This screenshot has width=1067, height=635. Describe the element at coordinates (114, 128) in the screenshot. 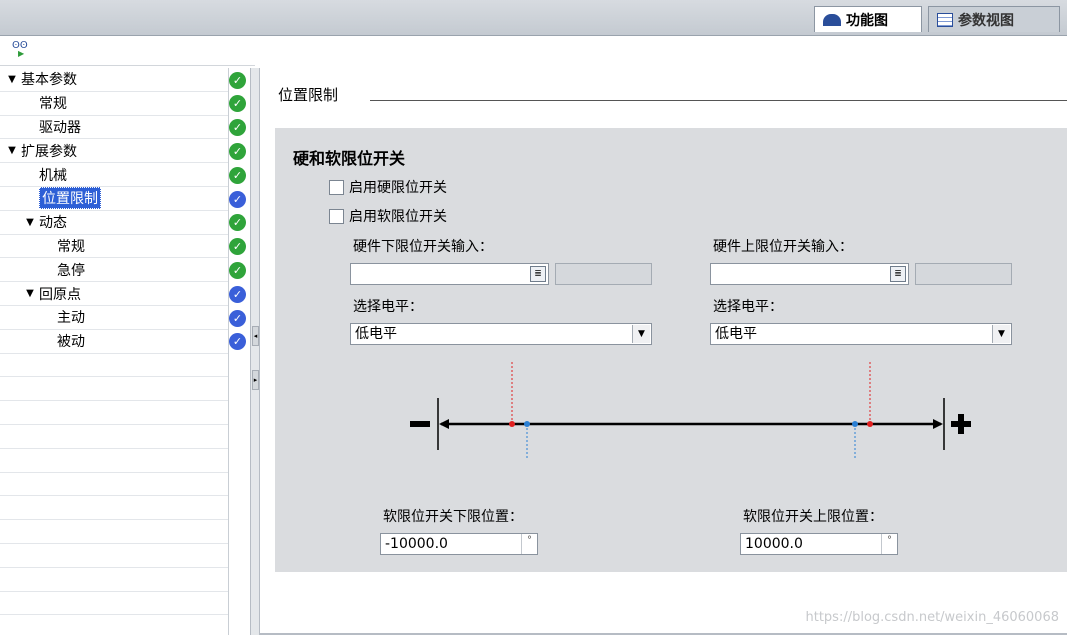

I see `tree-item: 驱动器` at that location.